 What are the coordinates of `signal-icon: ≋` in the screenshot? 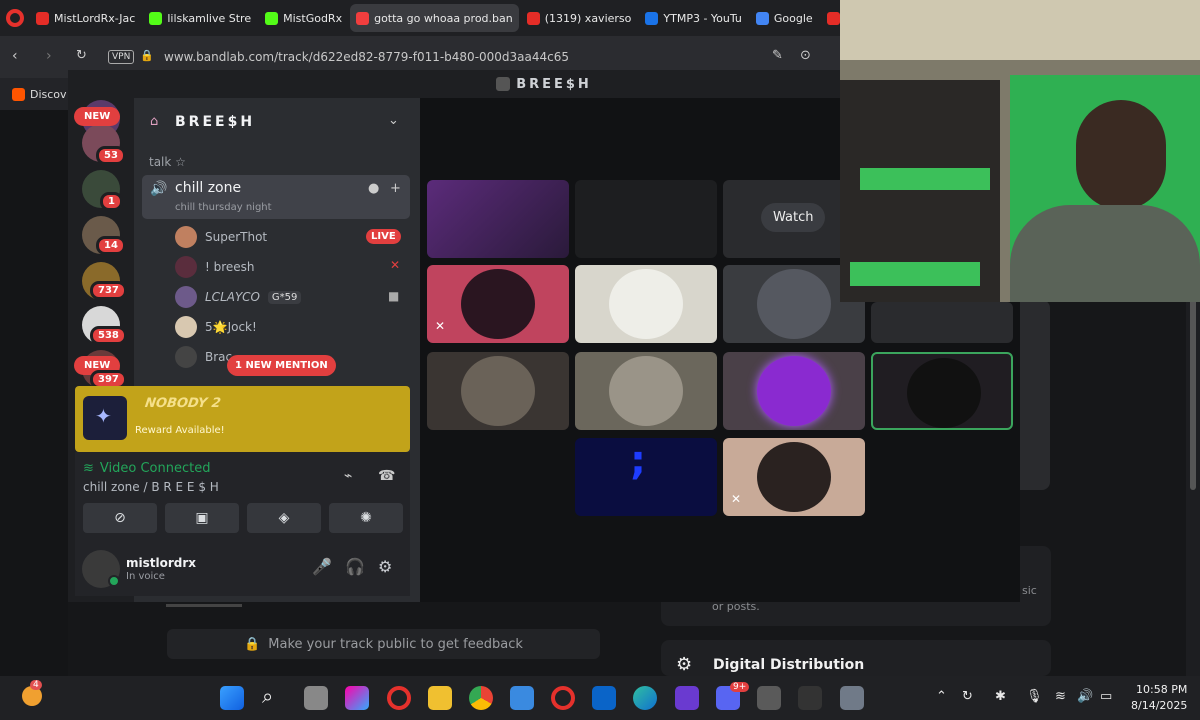 It's located at (88, 468).